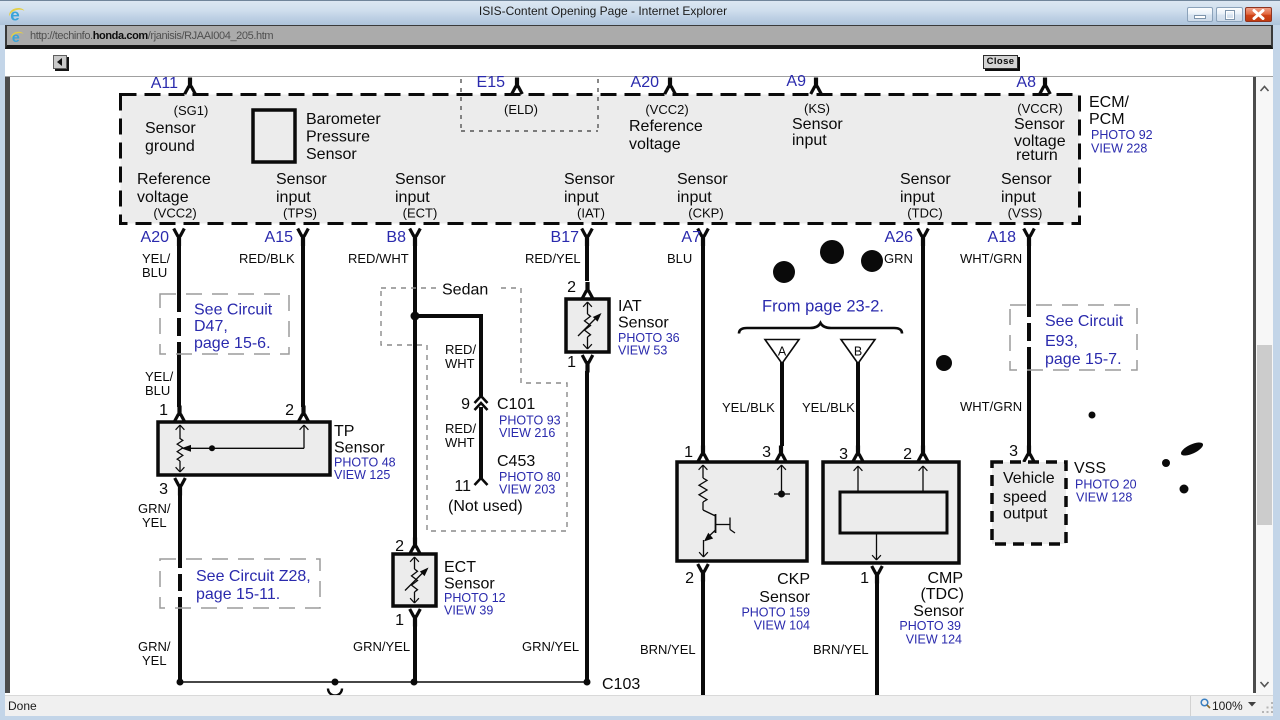 Image resolution: width=1280 pixels, height=720 pixels. Describe the element at coordinates (1025, 514) in the screenshot. I see `svg-text: output` at that location.